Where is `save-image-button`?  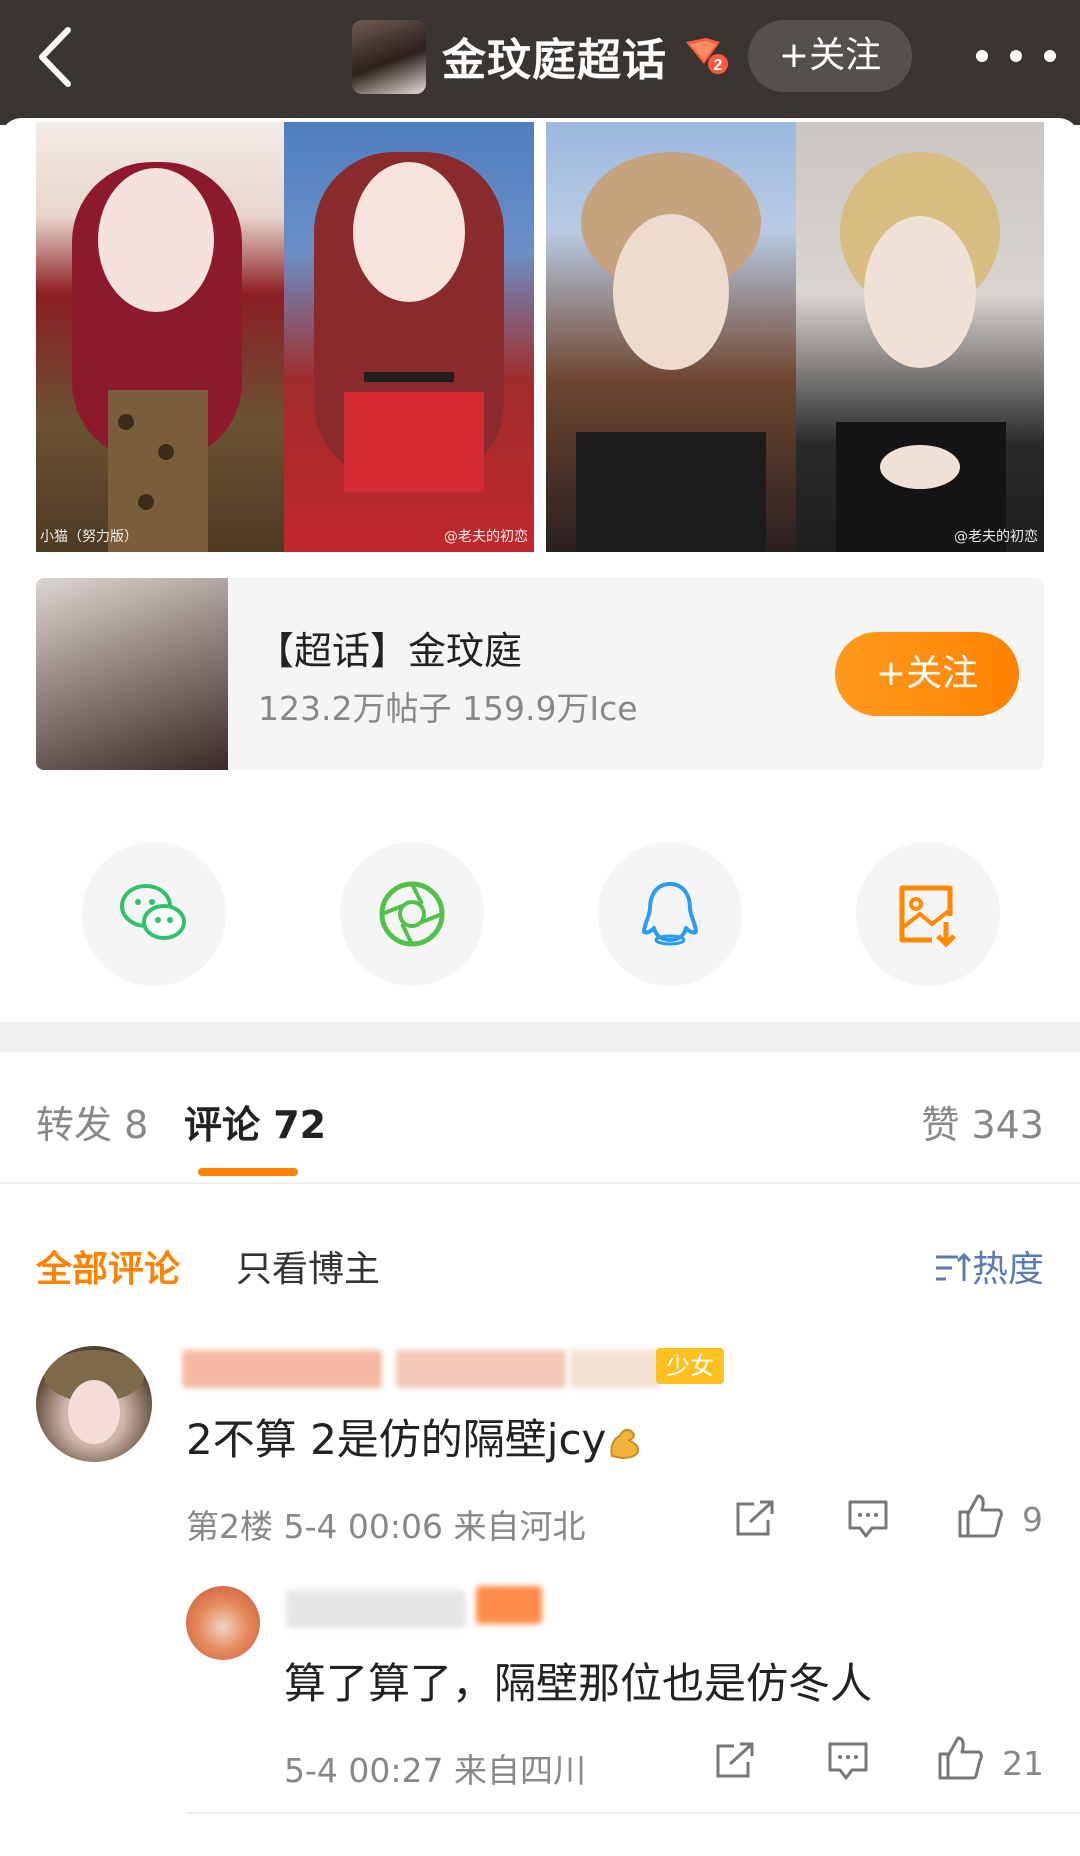 save-image-button is located at coordinates (928, 914).